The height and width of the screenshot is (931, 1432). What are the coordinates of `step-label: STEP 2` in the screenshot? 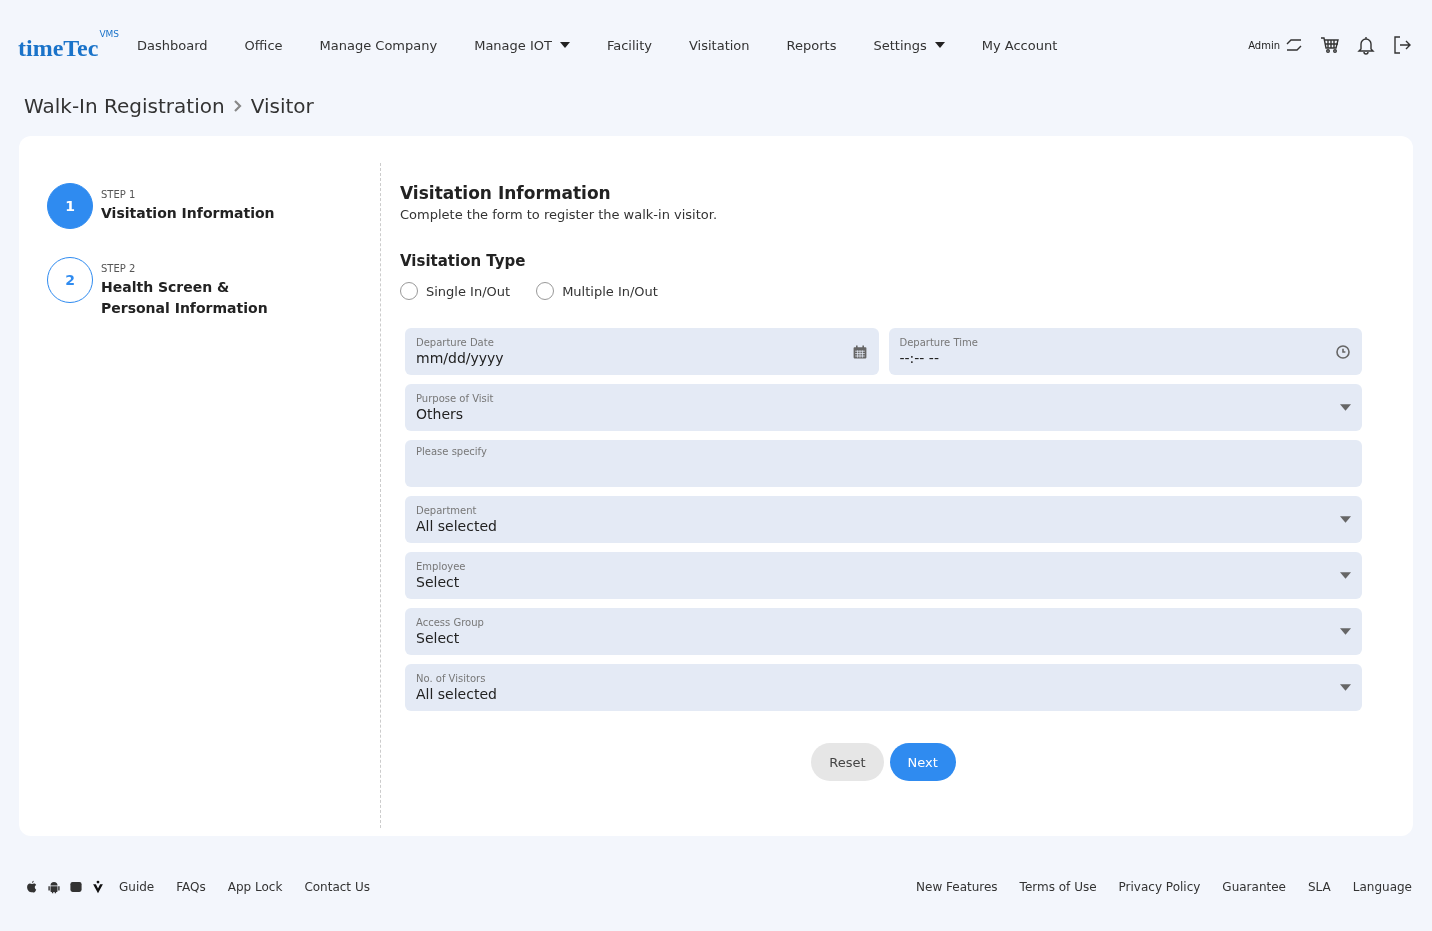 It's located at (119, 268).